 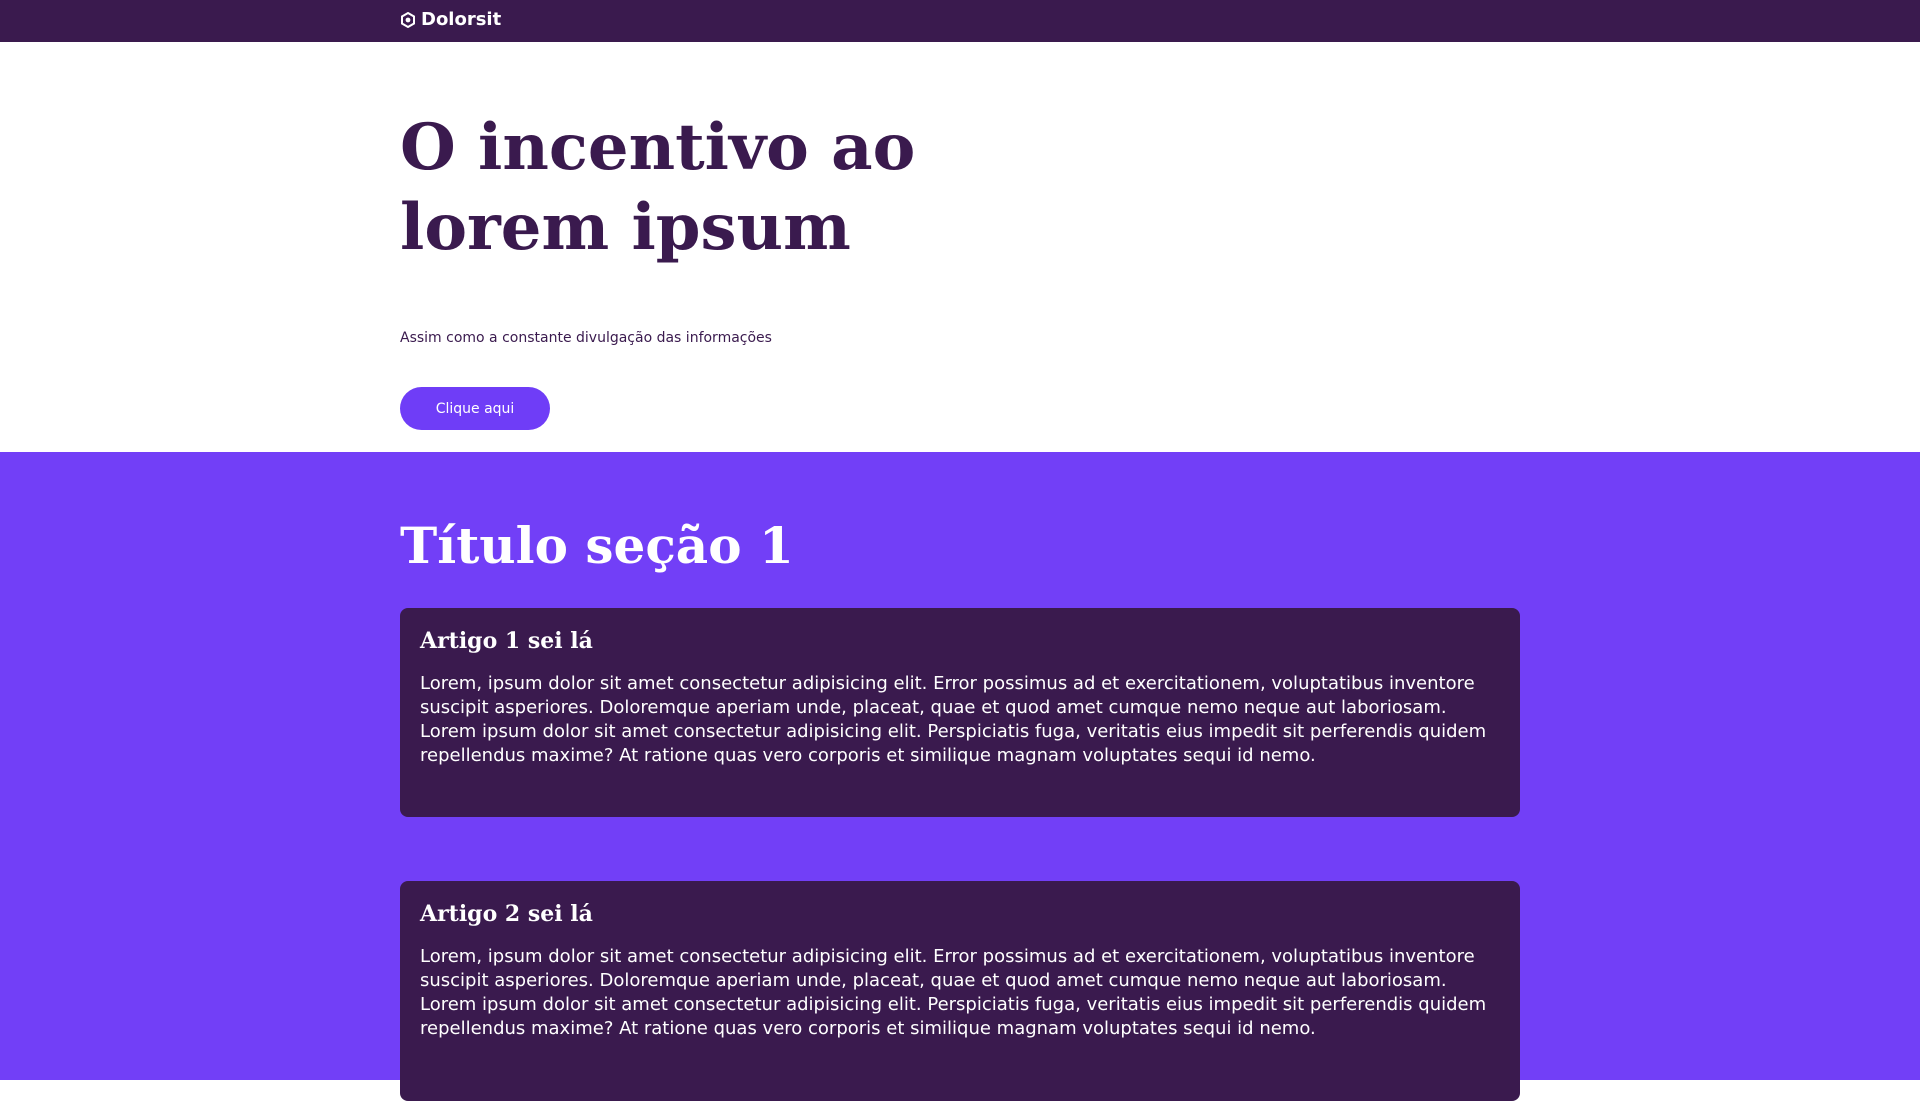 What do you see at coordinates (475, 408) in the screenshot?
I see `cta-button: Clique aqui` at bounding box center [475, 408].